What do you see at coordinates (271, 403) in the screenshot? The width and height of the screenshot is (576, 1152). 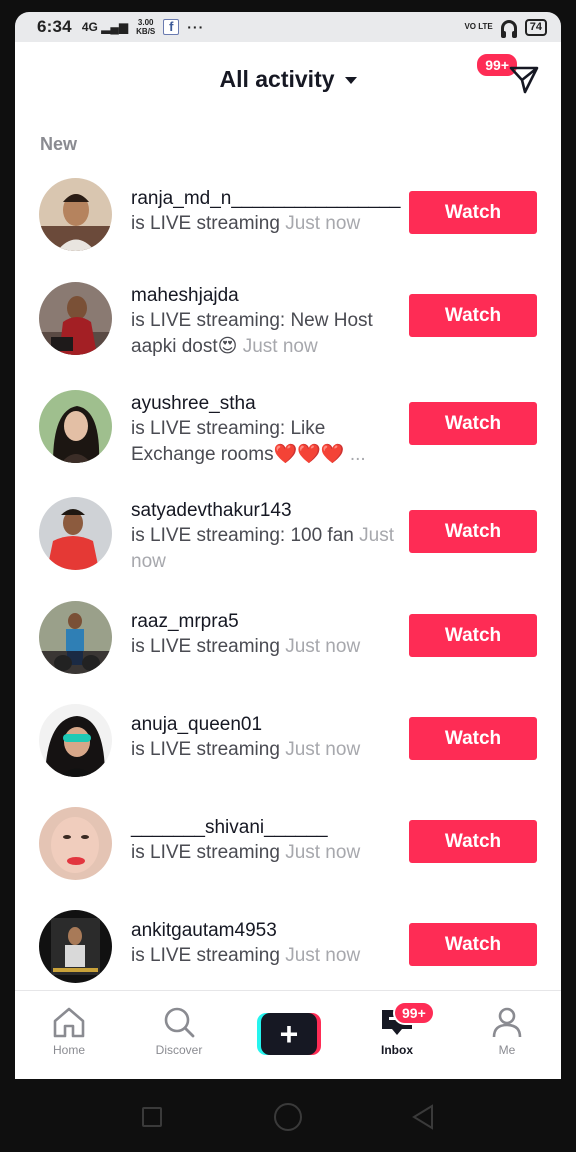 I see `username: ayushree_stha` at bounding box center [271, 403].